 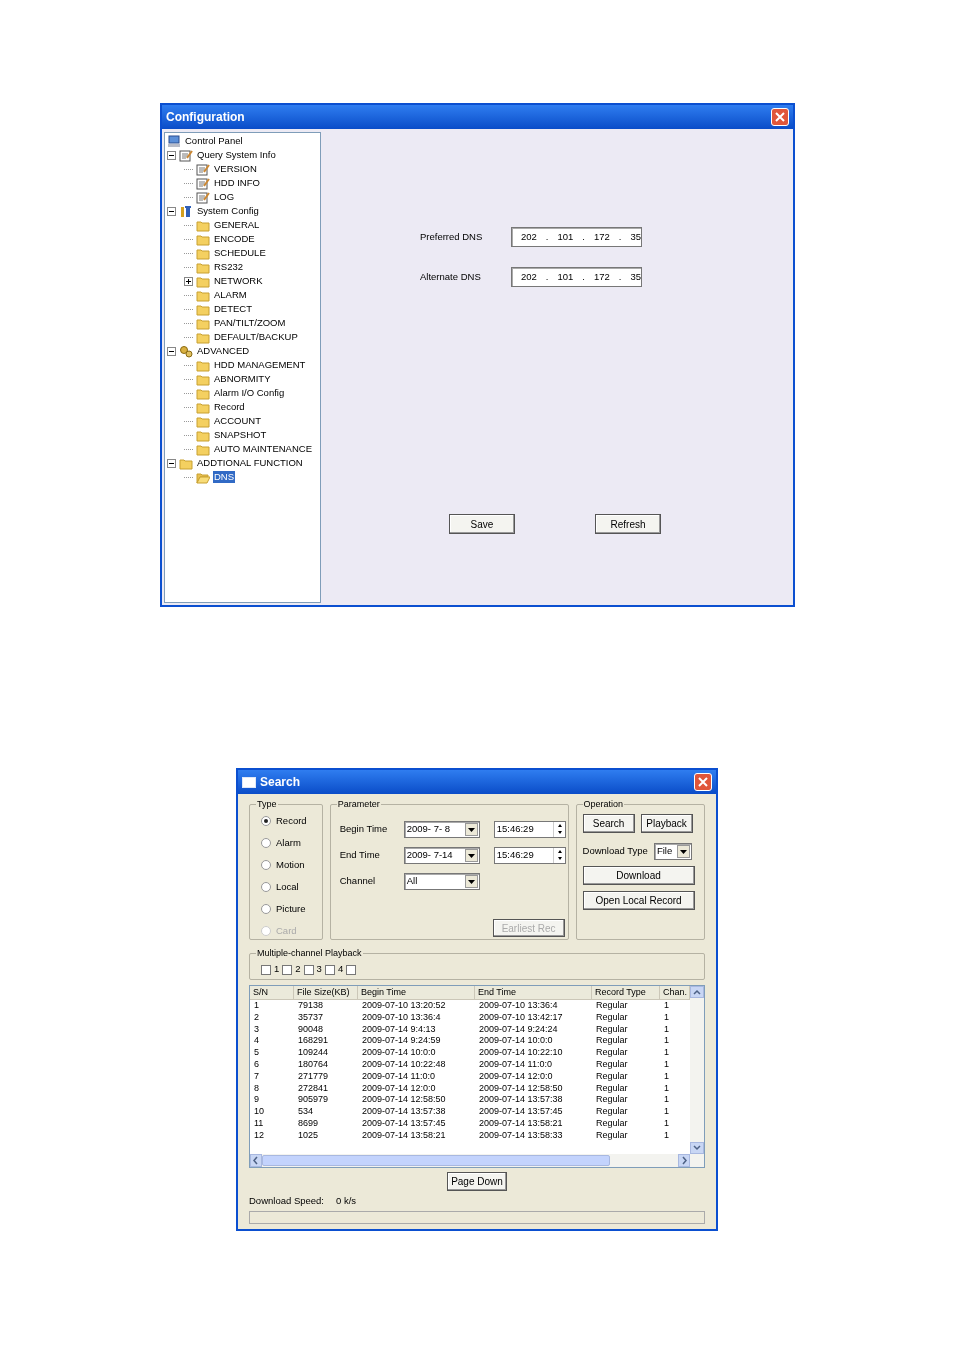 I want to click on table-cell-text: 2009-07-14 10:22:10, so click(x=521, y=1053).